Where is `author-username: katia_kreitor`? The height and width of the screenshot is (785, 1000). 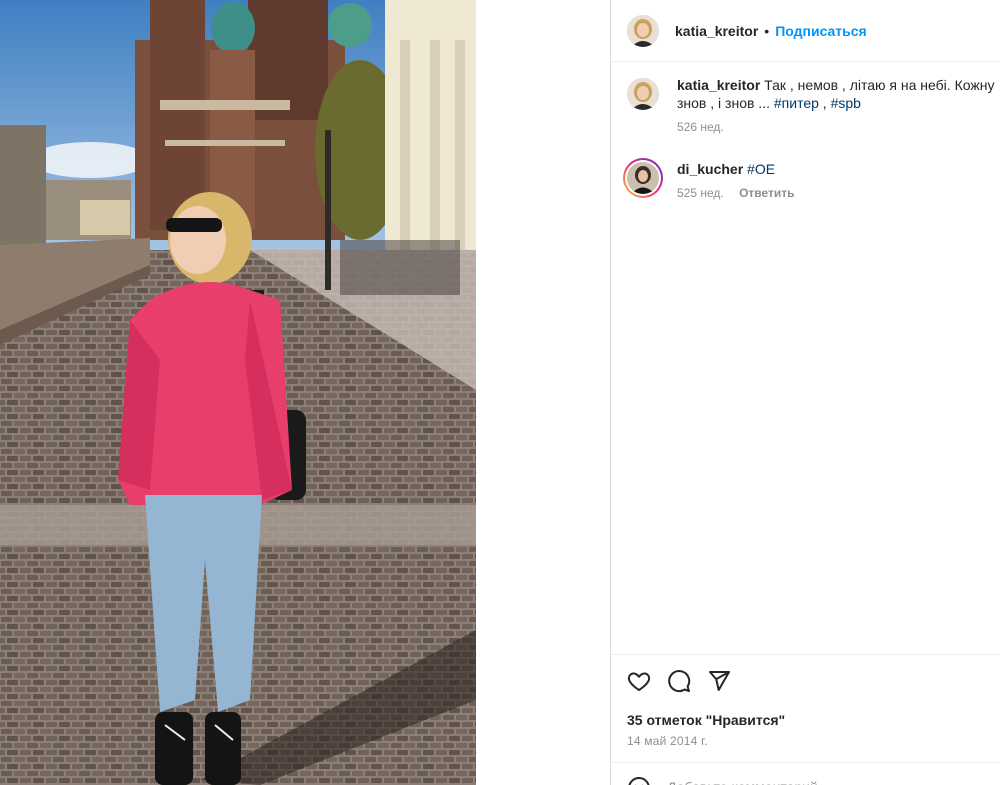 author-username: katia_kreitor is located at coordinates (716, 31).